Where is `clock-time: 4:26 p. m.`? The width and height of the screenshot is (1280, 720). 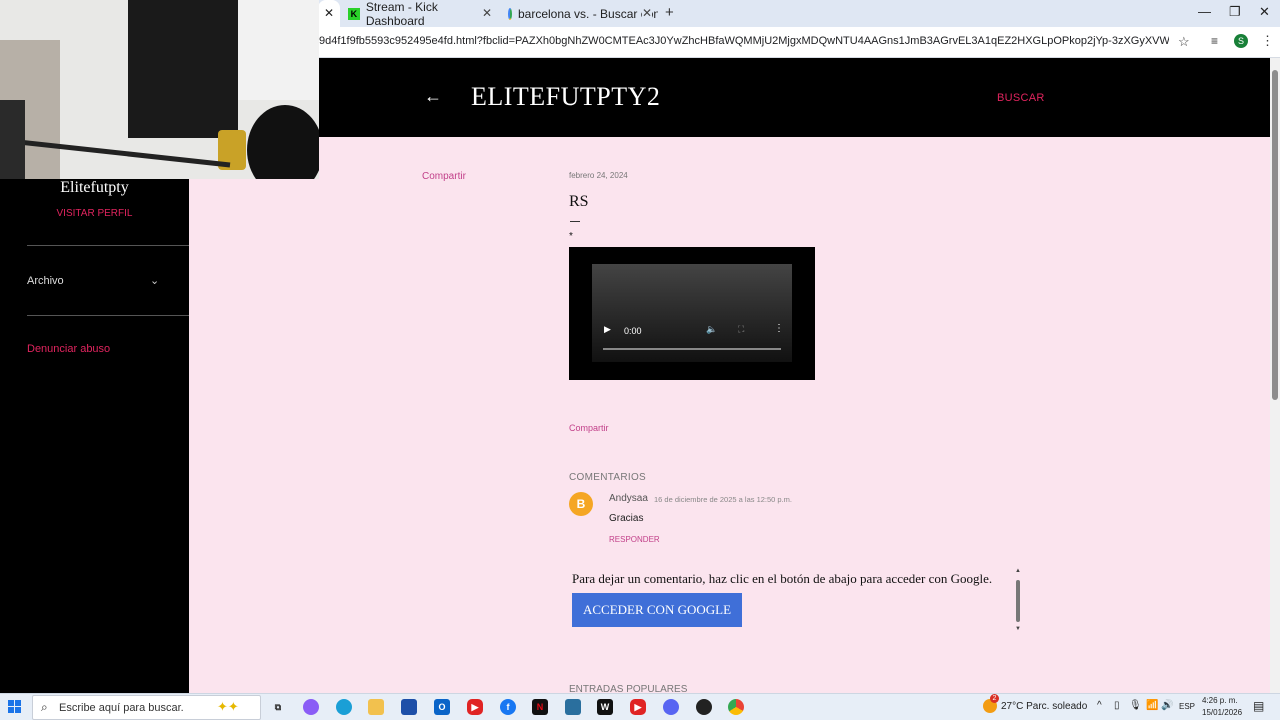 clock-time: 4:26 p. m. is located at coordinates (1220, 700).